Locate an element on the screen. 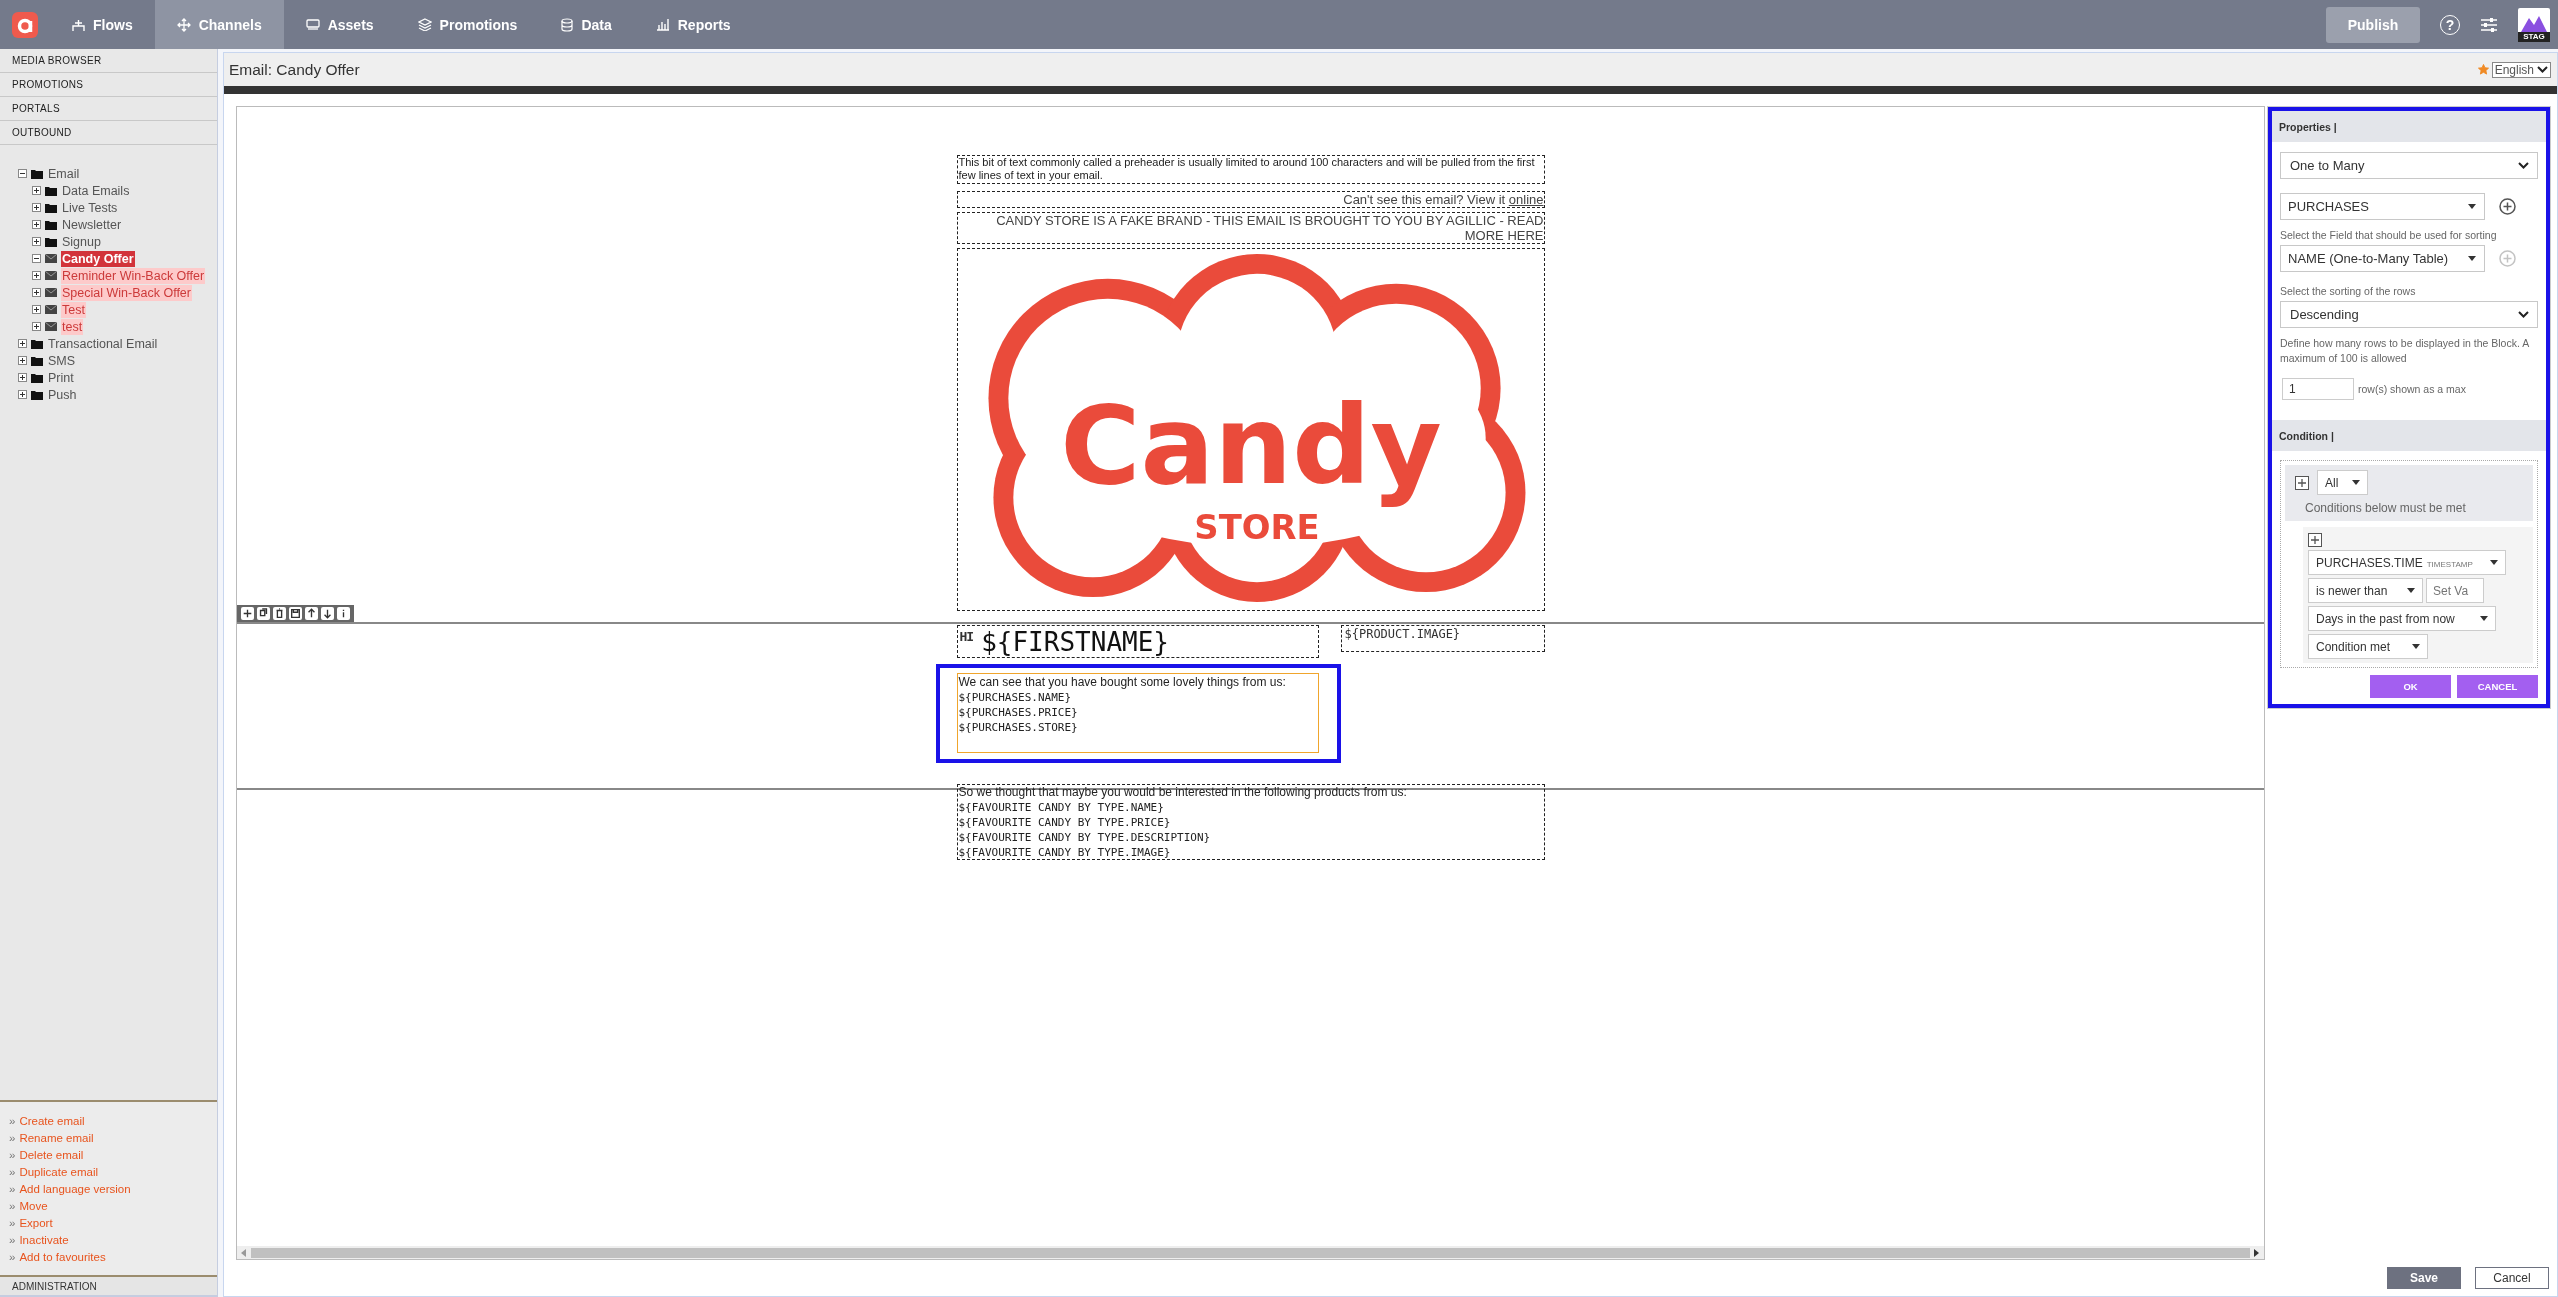 The height and width of the screenshot is (1297, 2558). tree-item: Data Emails is located at coordinates (96, 190).